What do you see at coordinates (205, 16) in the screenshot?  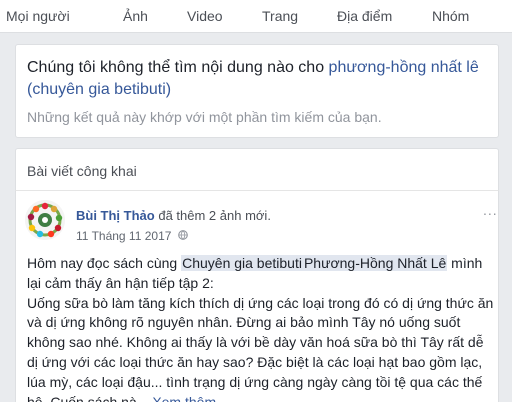 I see `tab-videos: Video` at bounding box center [205, 16].